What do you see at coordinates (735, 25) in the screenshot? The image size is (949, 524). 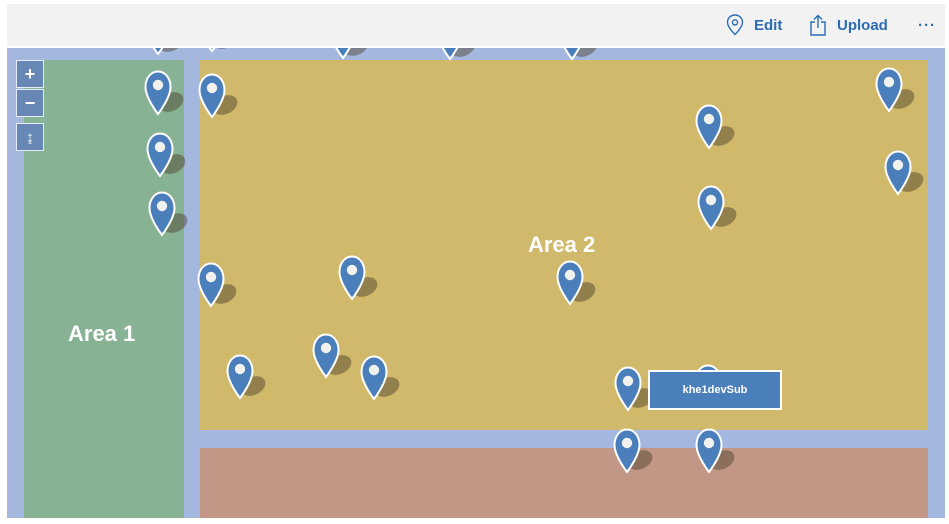 I see `location-pin-icon` at bounding box center [735, 25].